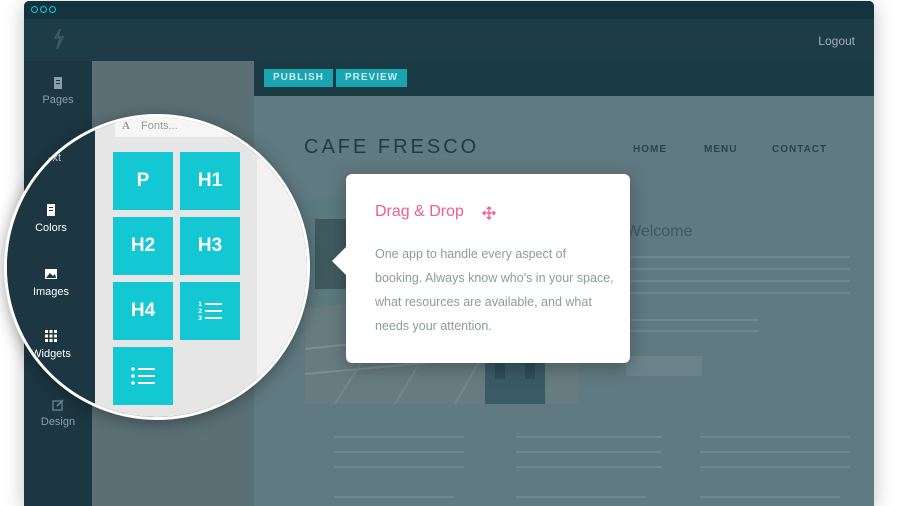 The width and height of the screenshot is (898, 506). Describe the element at coordinates (58, 100) in the screenshot. I see `sidebar-item-label: Pages` at that location.